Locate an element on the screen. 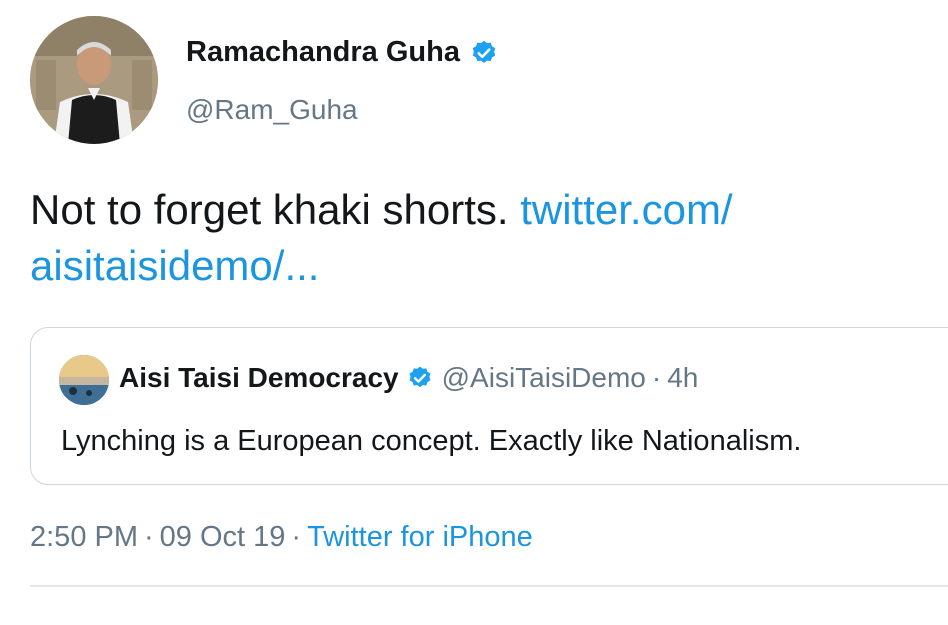 The image size is (948, 625). quoted-author-handle: @AisiTaisiDemo is located at coordinates (543, 377).